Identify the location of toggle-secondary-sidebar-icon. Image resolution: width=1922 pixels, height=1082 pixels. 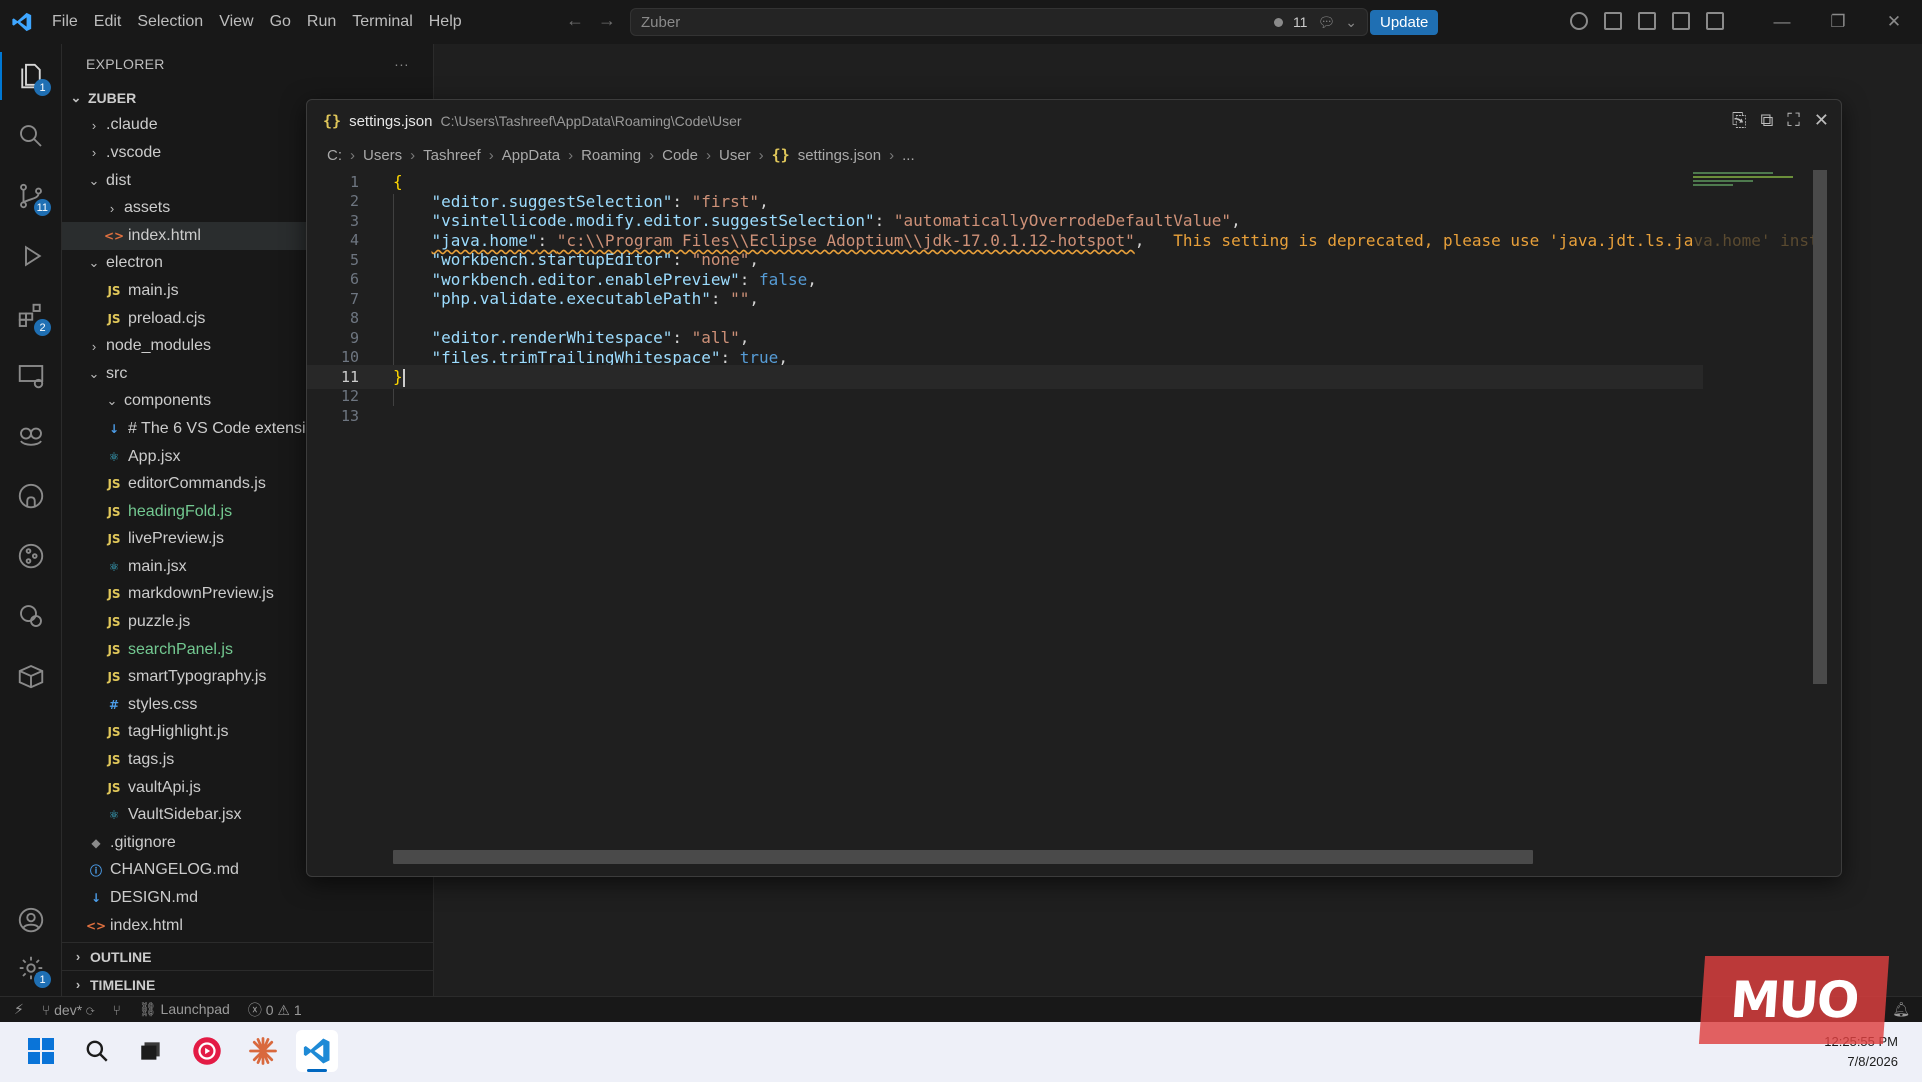
(1715, 21).